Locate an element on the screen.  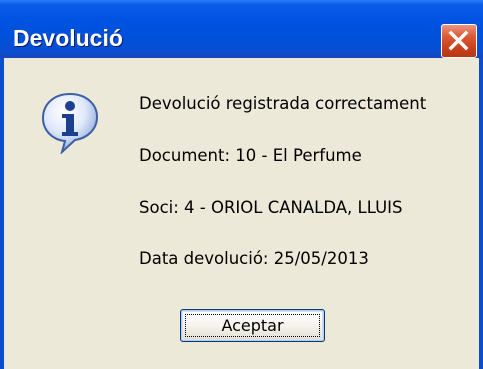
close-icon is located at coordinates (458, 40).